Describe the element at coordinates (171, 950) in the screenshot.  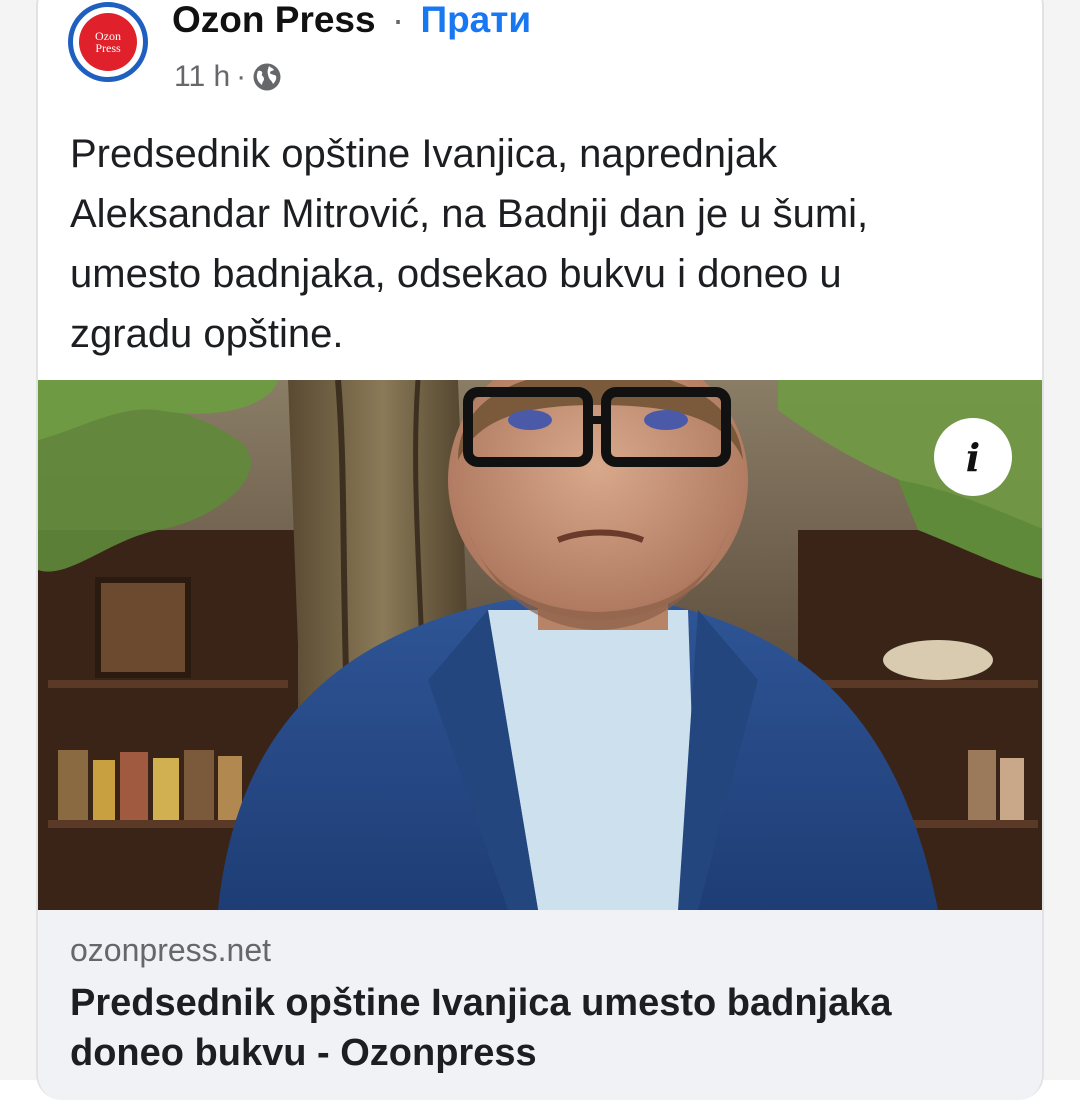
I see `link-domain: ozonpress.net` at that location.